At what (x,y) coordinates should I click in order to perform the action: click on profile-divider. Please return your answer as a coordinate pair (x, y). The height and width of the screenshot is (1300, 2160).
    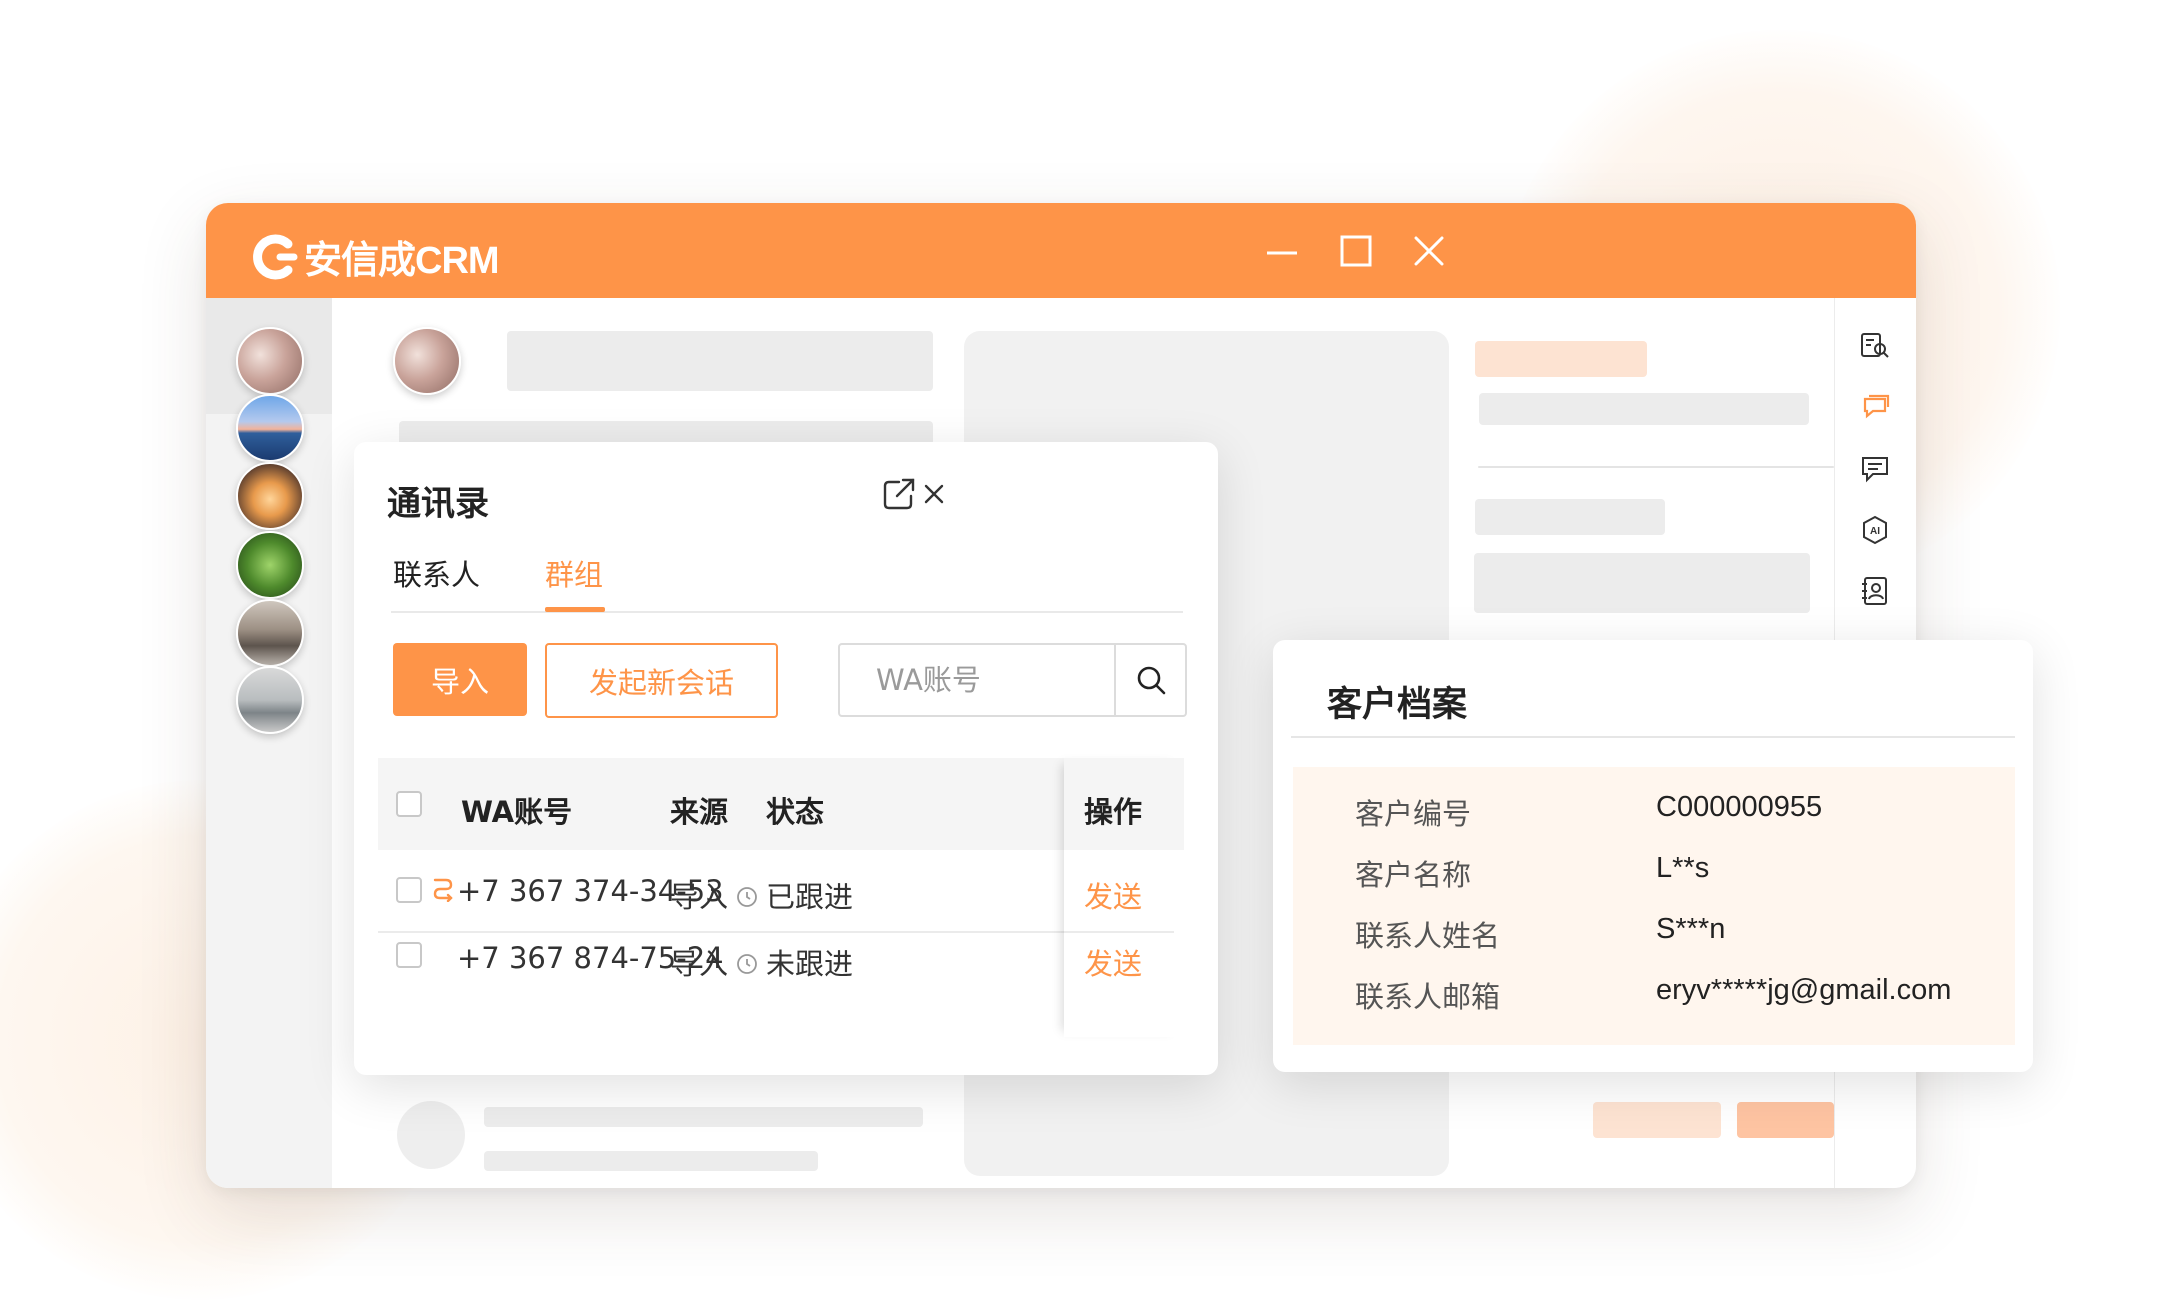
    Looking at the image, I should click on (1653, 737).